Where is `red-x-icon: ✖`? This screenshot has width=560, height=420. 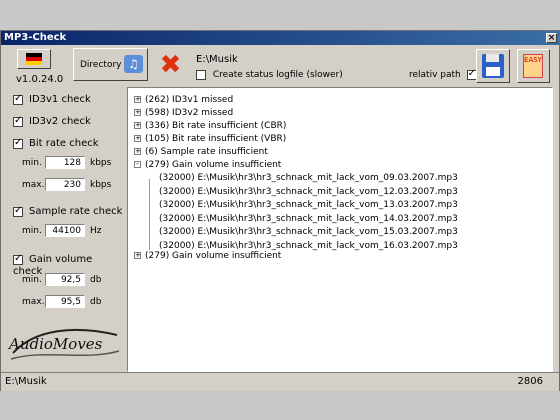
red-x-icon: ✖ is located at coordinates (170, 65).